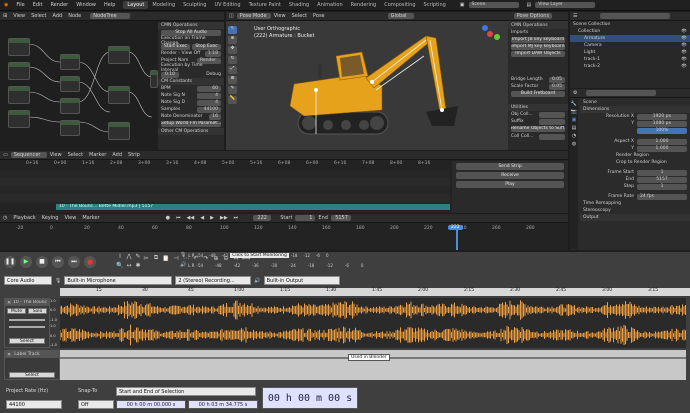 Image resolution: width=690 pixels, height=413 pixels. I want to click on obj-coll-field, so click(552, 114).